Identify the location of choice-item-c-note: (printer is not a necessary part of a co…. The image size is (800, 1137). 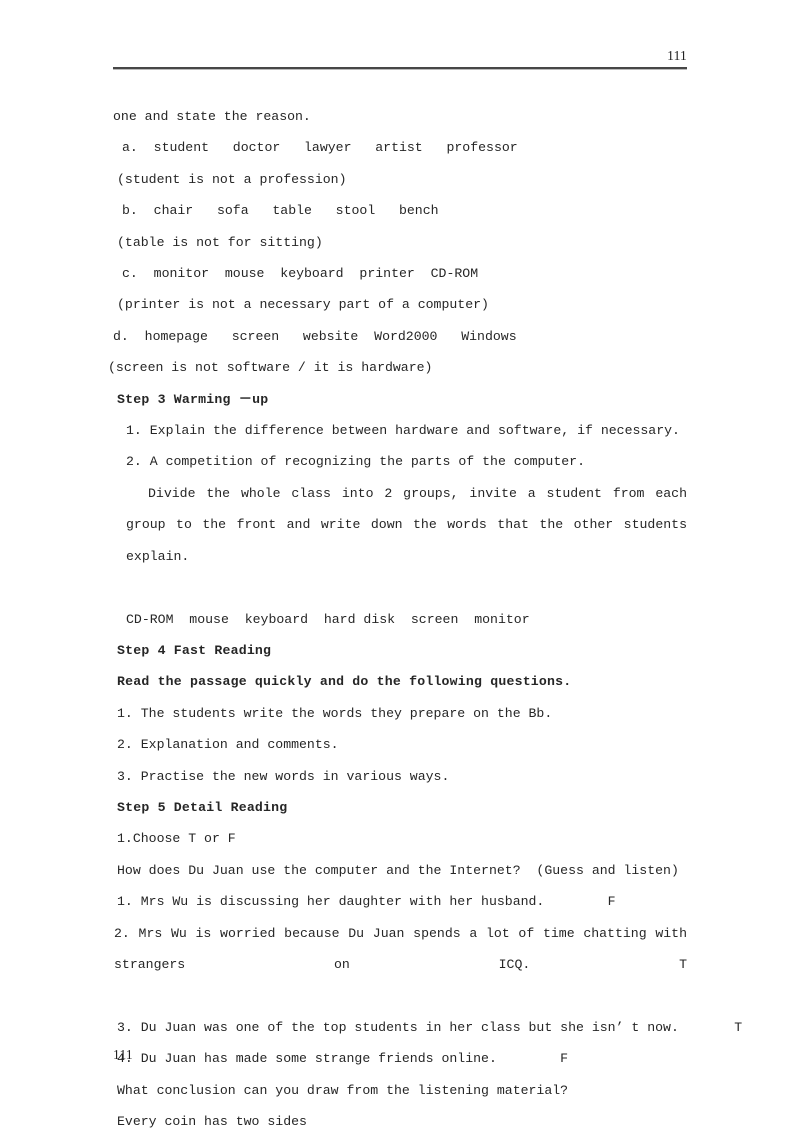
(303, 305).